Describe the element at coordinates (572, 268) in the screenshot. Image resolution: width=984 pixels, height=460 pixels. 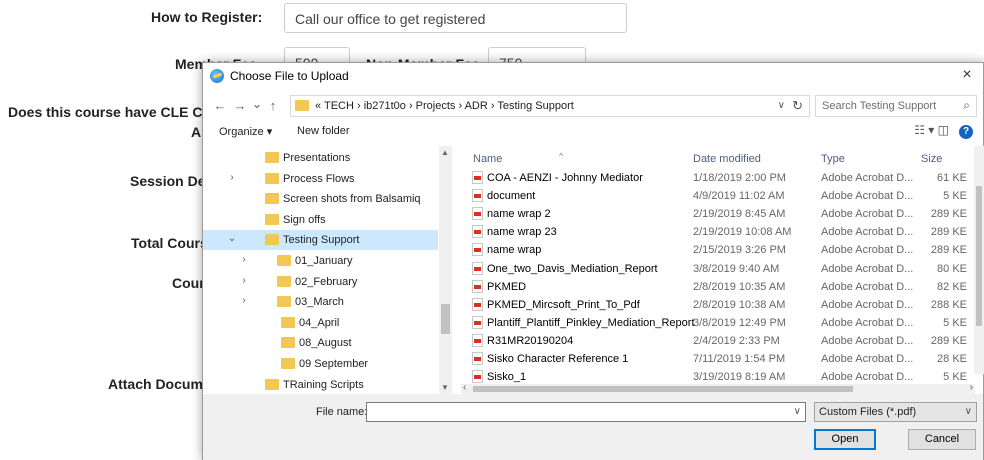
I see `file-name: One_two_Davis_Mediation_Report` at that location.